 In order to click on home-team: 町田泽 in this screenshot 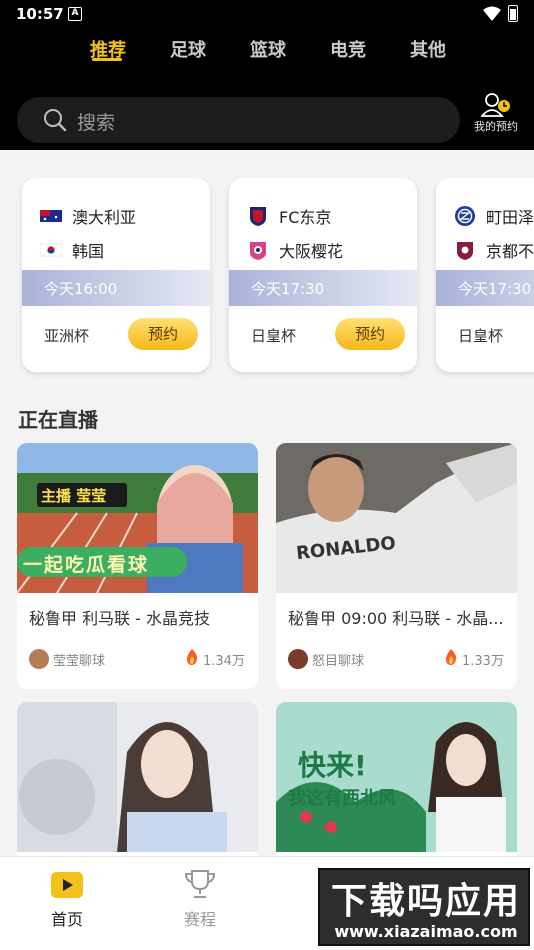, I will do `click(494, 216)`.